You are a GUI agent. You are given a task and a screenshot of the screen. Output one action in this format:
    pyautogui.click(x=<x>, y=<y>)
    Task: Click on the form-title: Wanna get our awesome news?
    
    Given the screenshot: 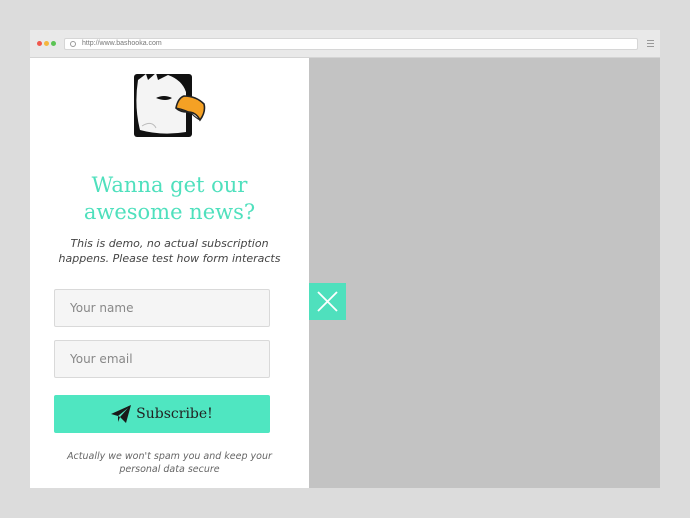 What is the action you would take?
    pyautogui.click(x=169, y=199)
    